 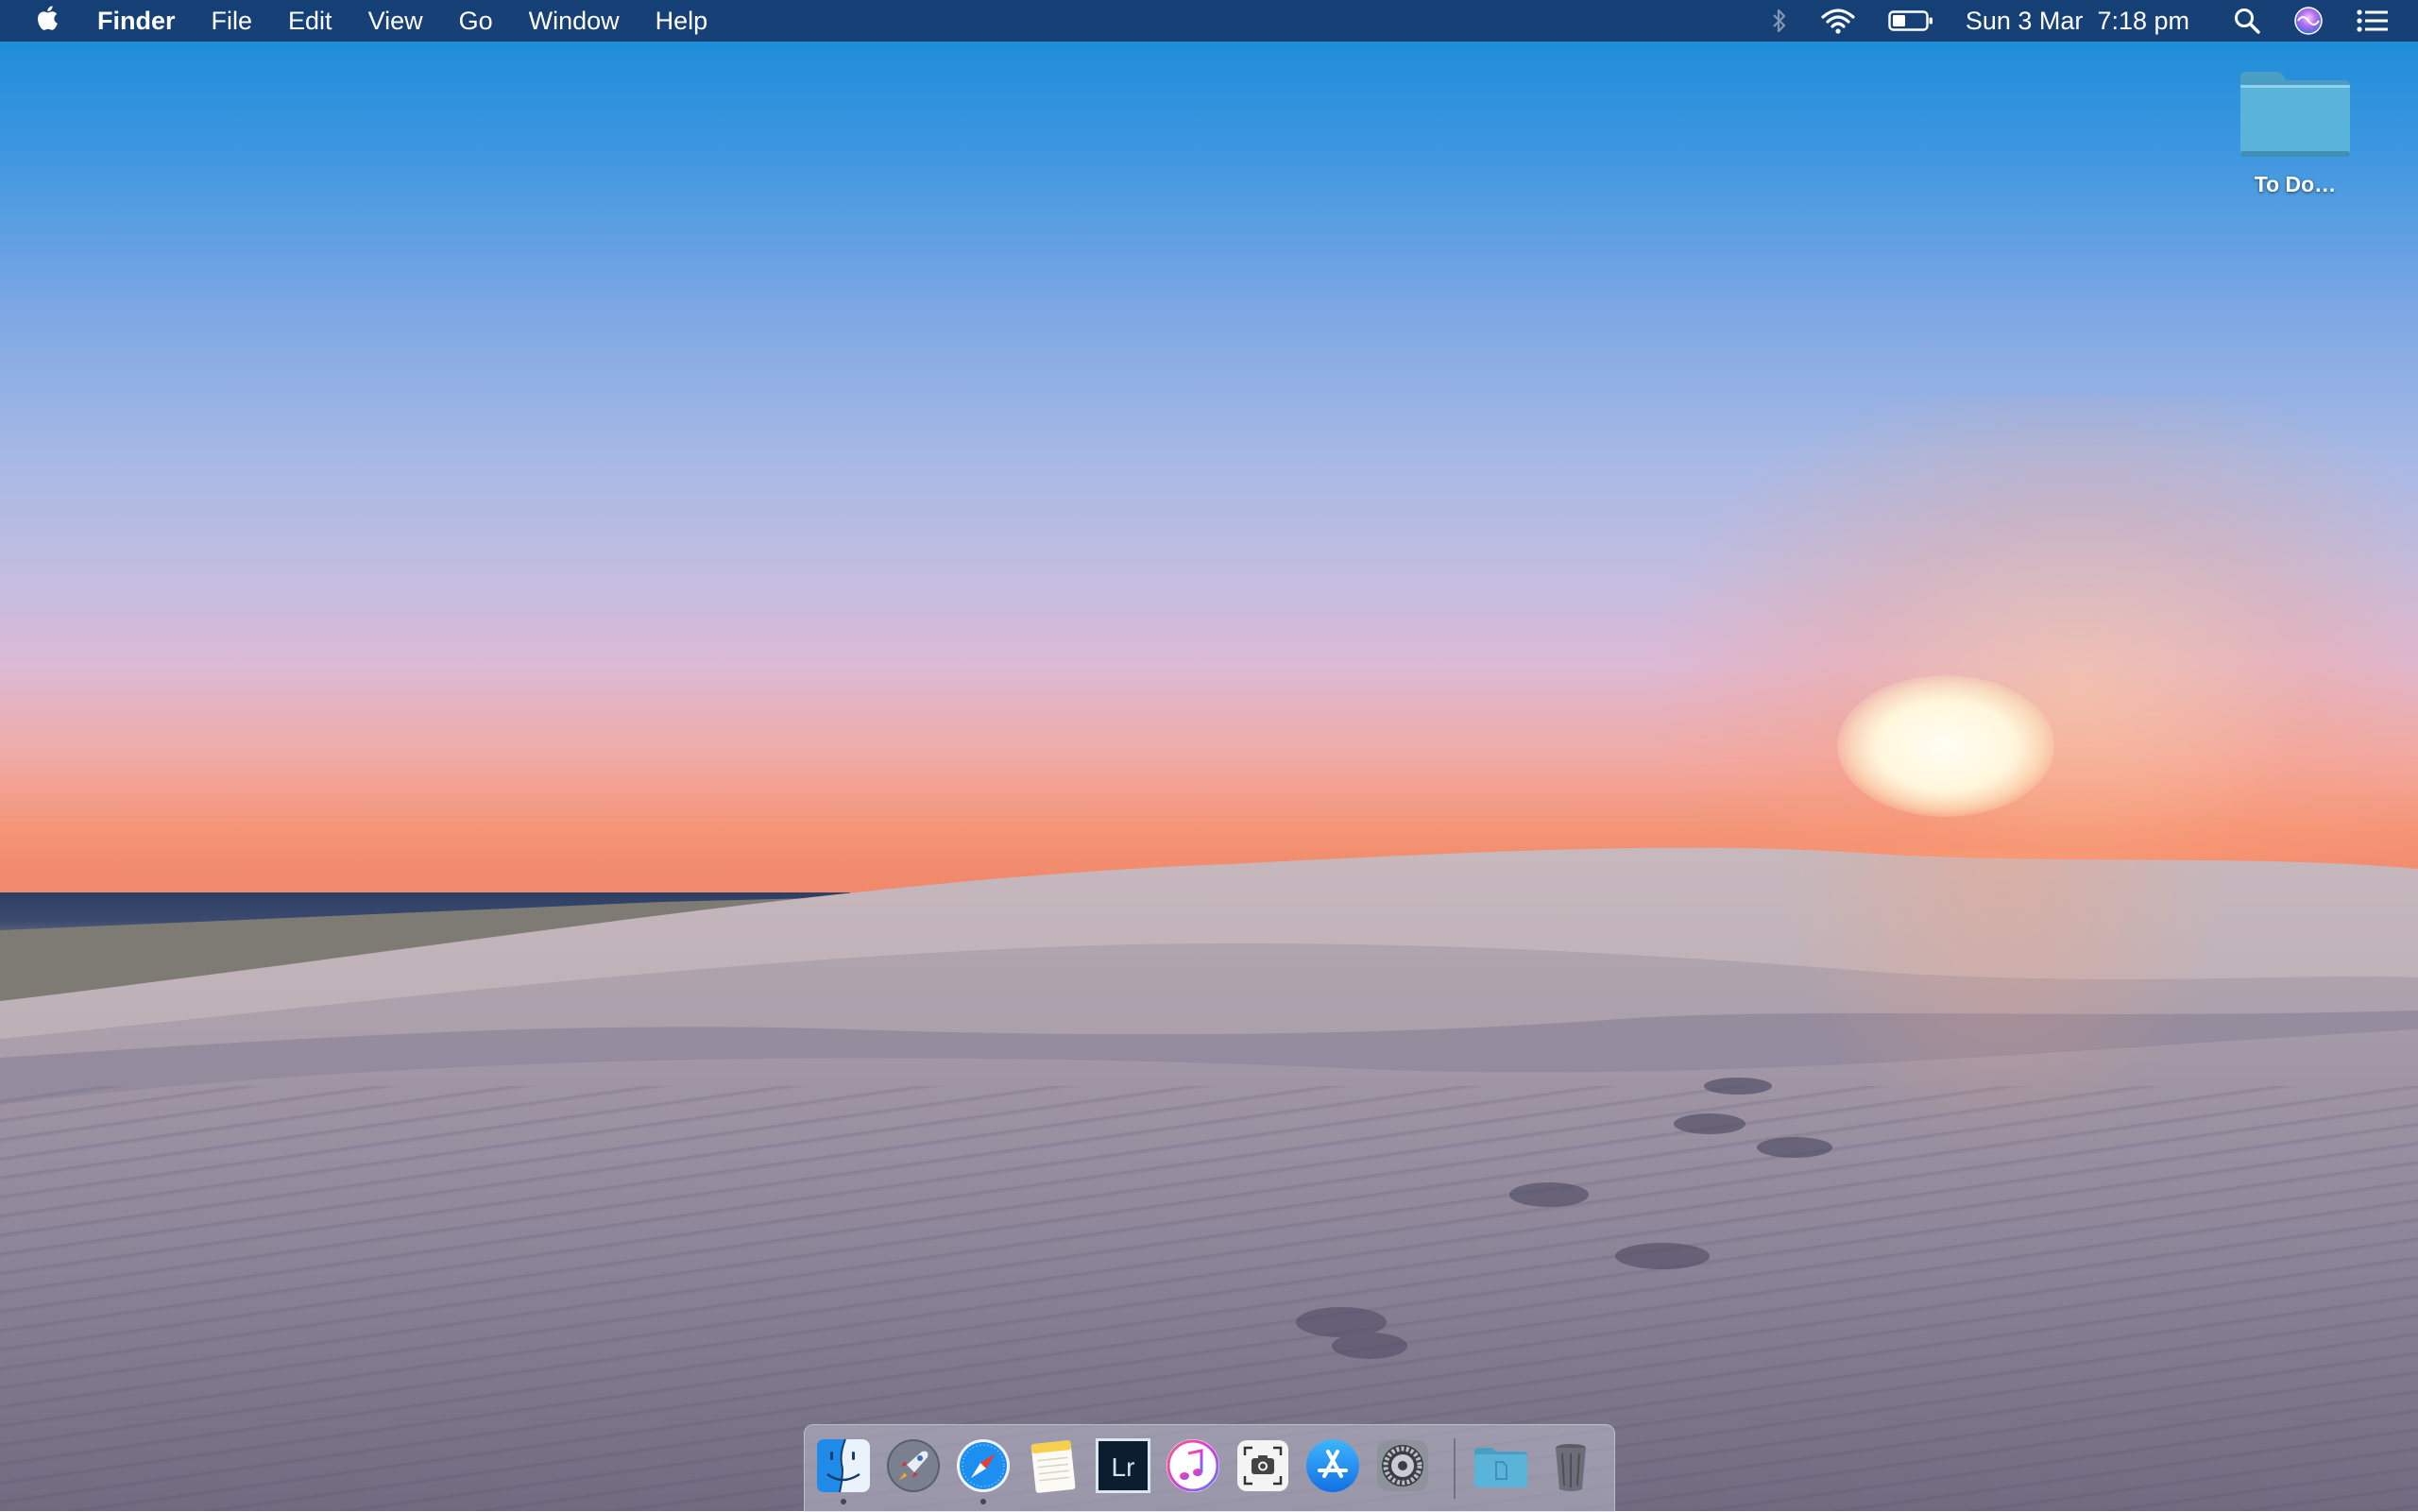 I want to click on documents-folder-icon, so click(x=1501, y=1465).